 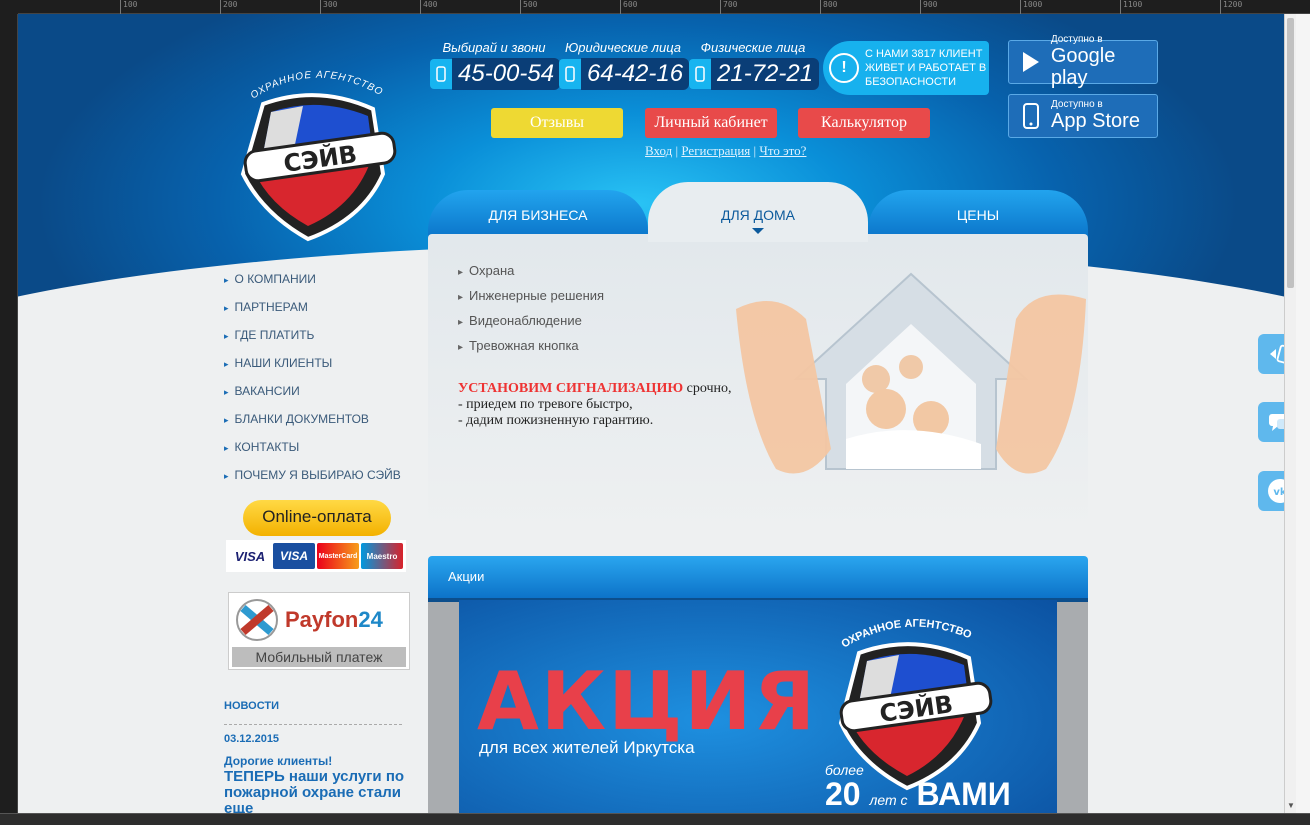 I want to click on store-name: Google play, so click(x=1083, y=67).